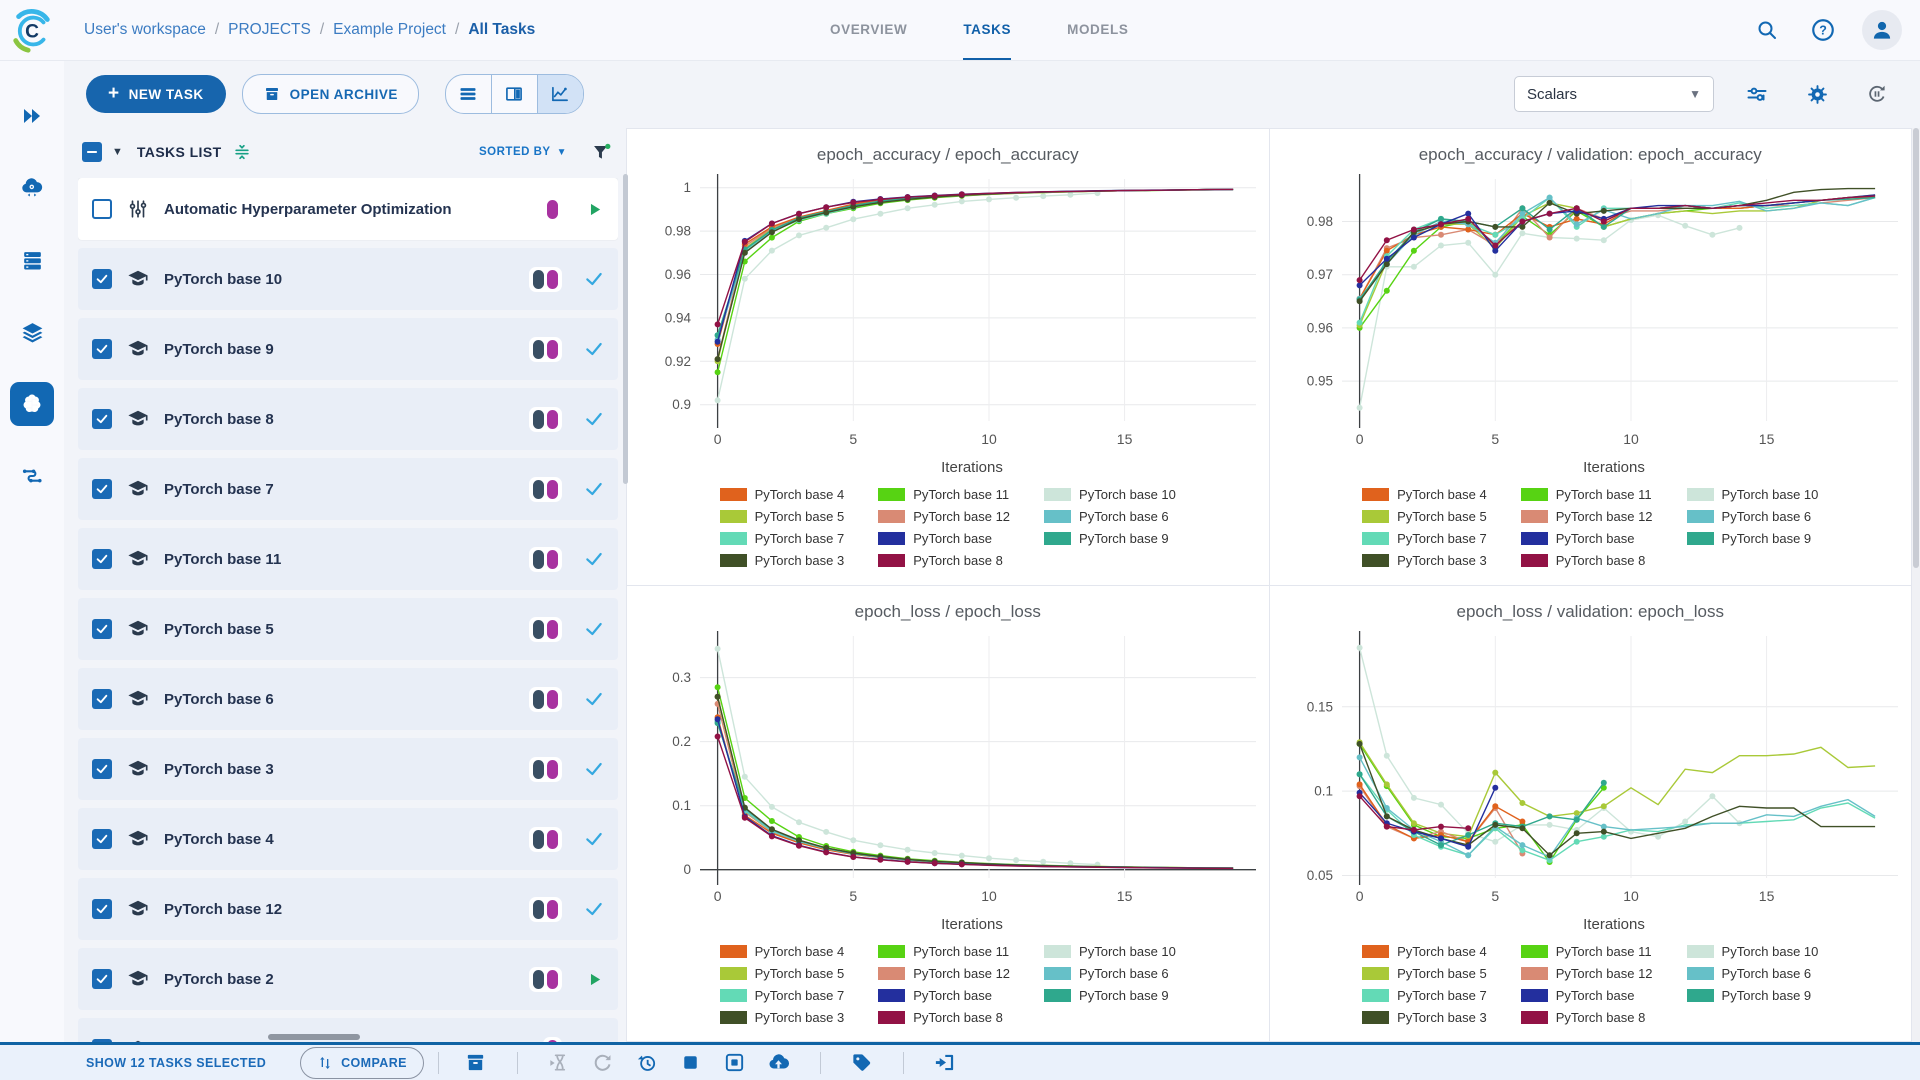  I want to click on task-row: PyTorch base 4, so click(348, 839).